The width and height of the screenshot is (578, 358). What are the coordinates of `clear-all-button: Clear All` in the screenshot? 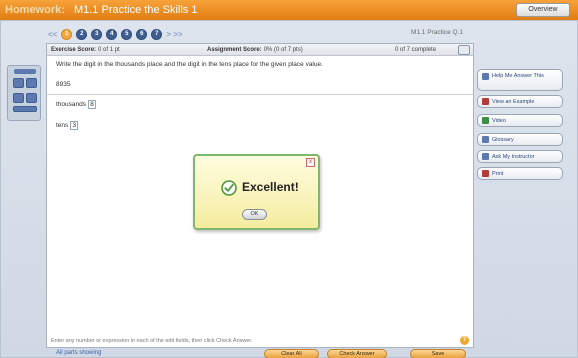 It's located at (291, 353).